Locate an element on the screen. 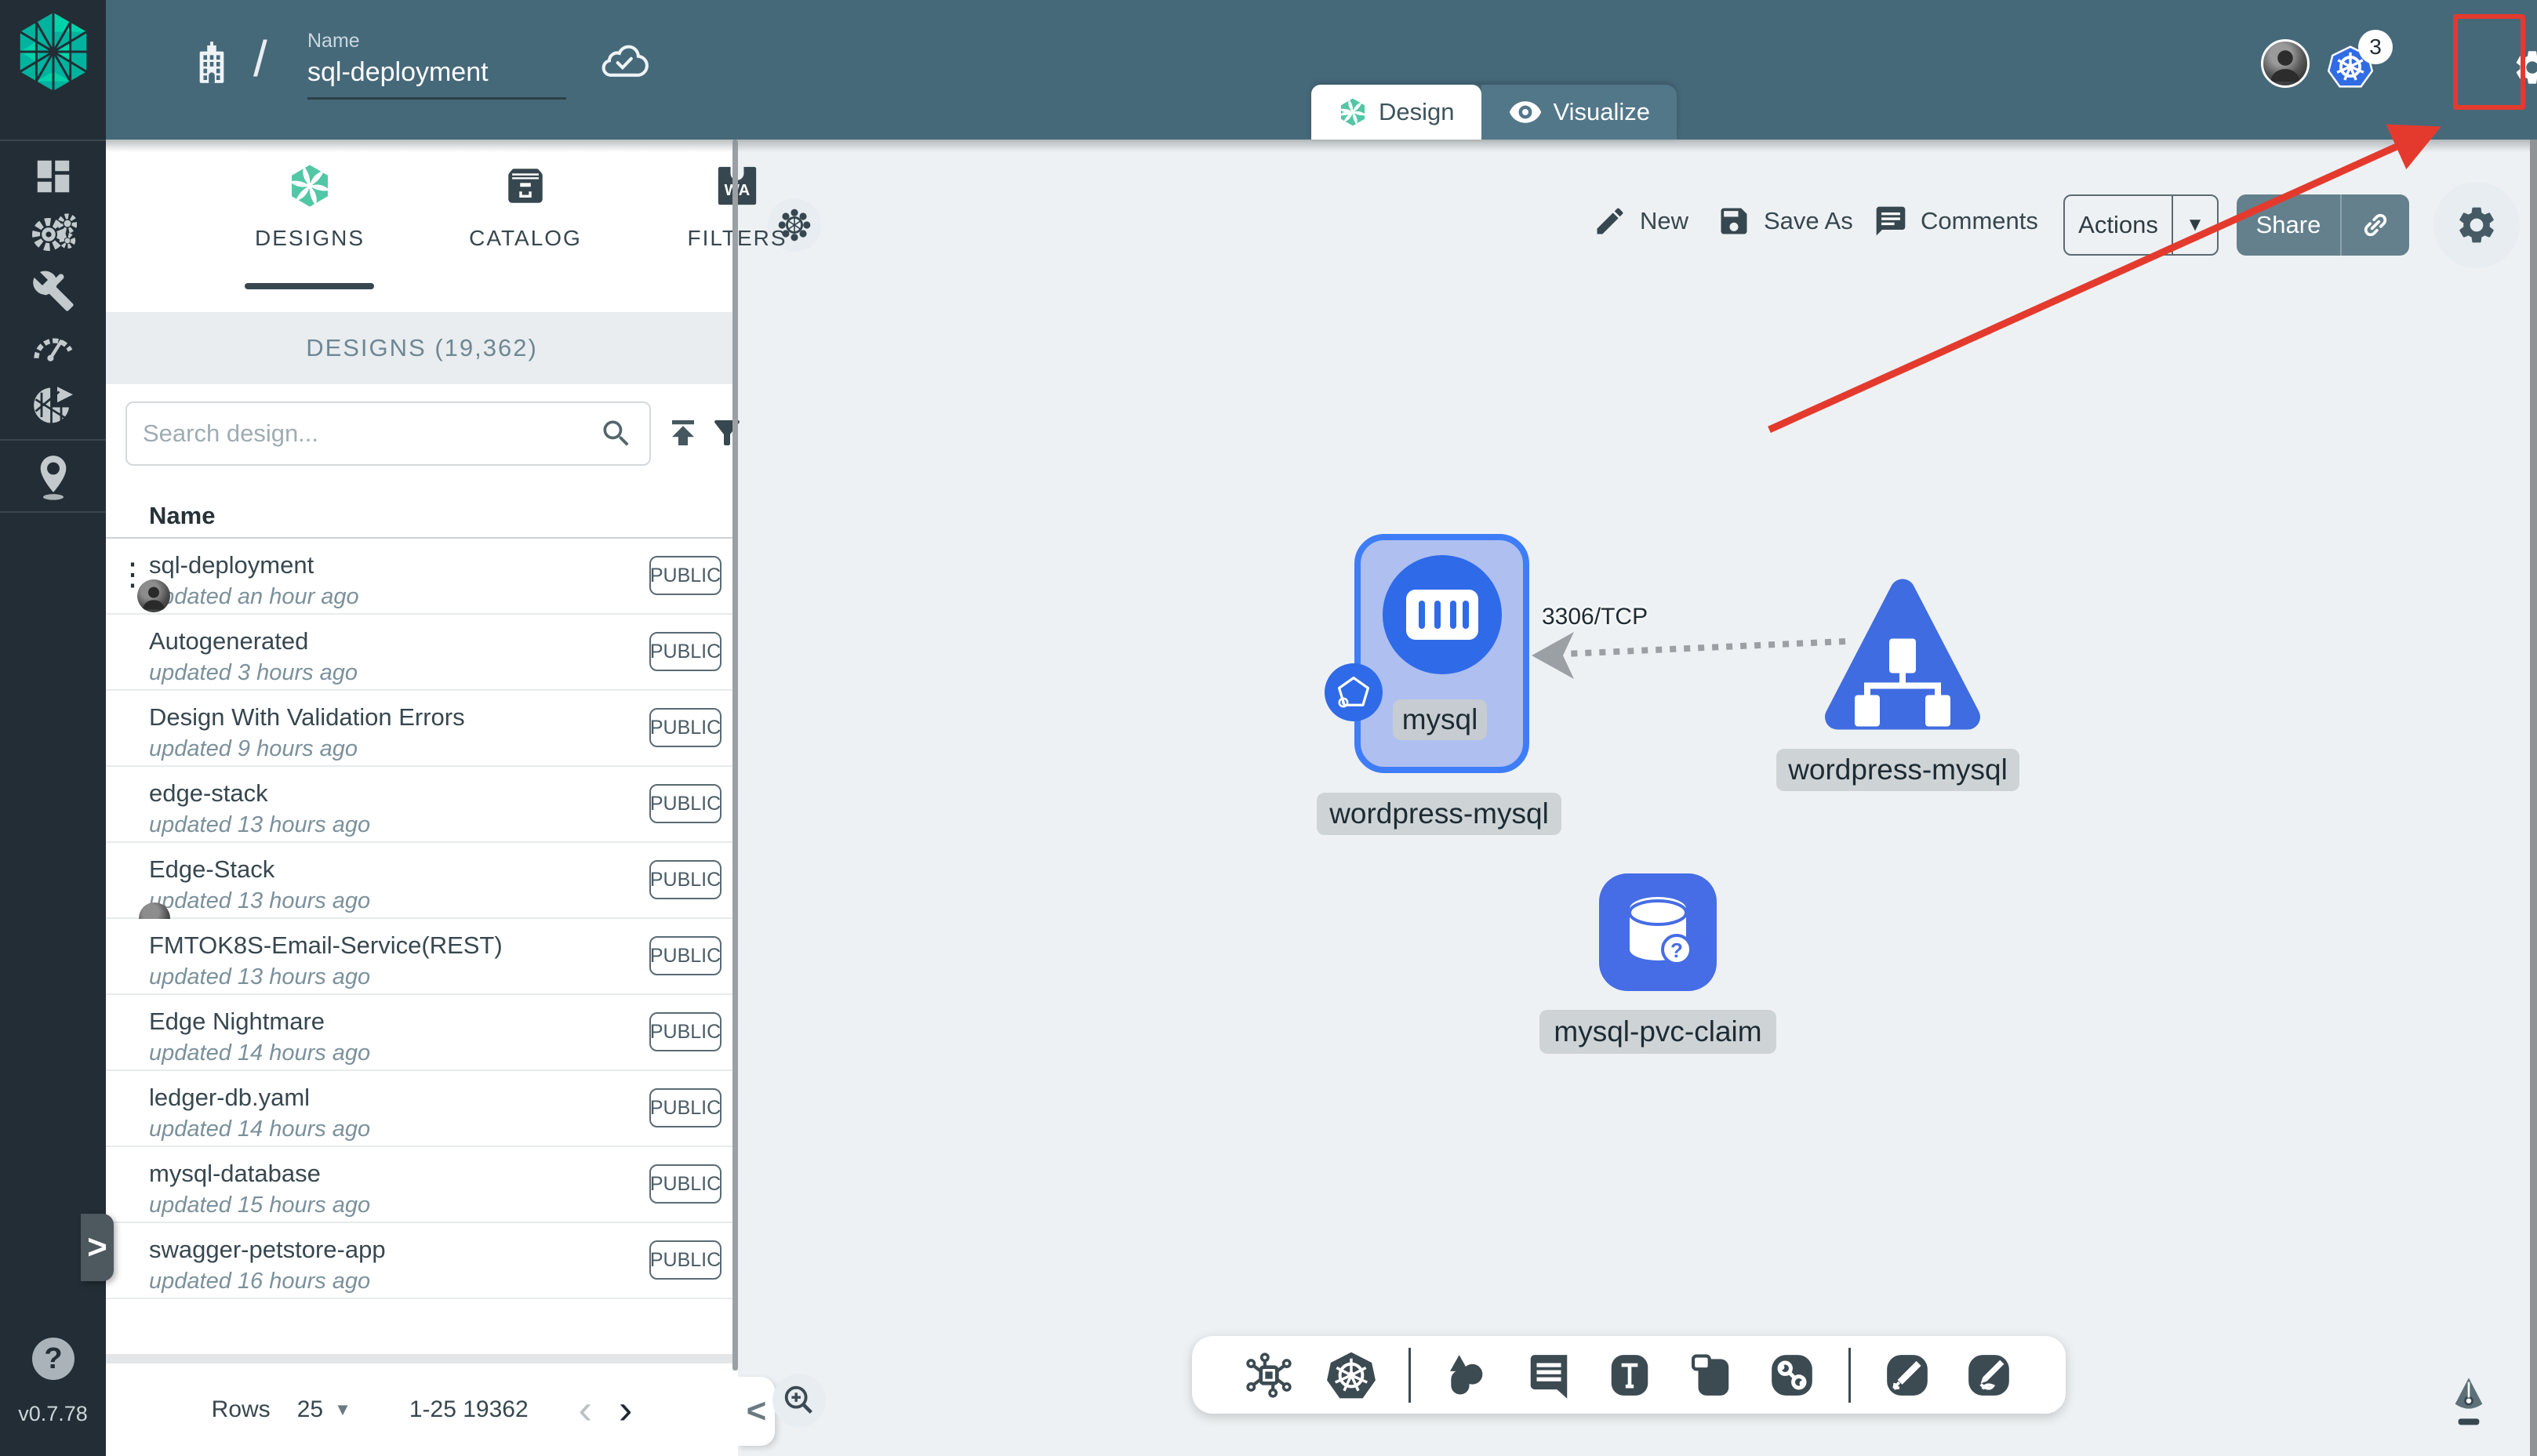  panel-tab-designs: DESIGNS is located at coordinates (310, 207).